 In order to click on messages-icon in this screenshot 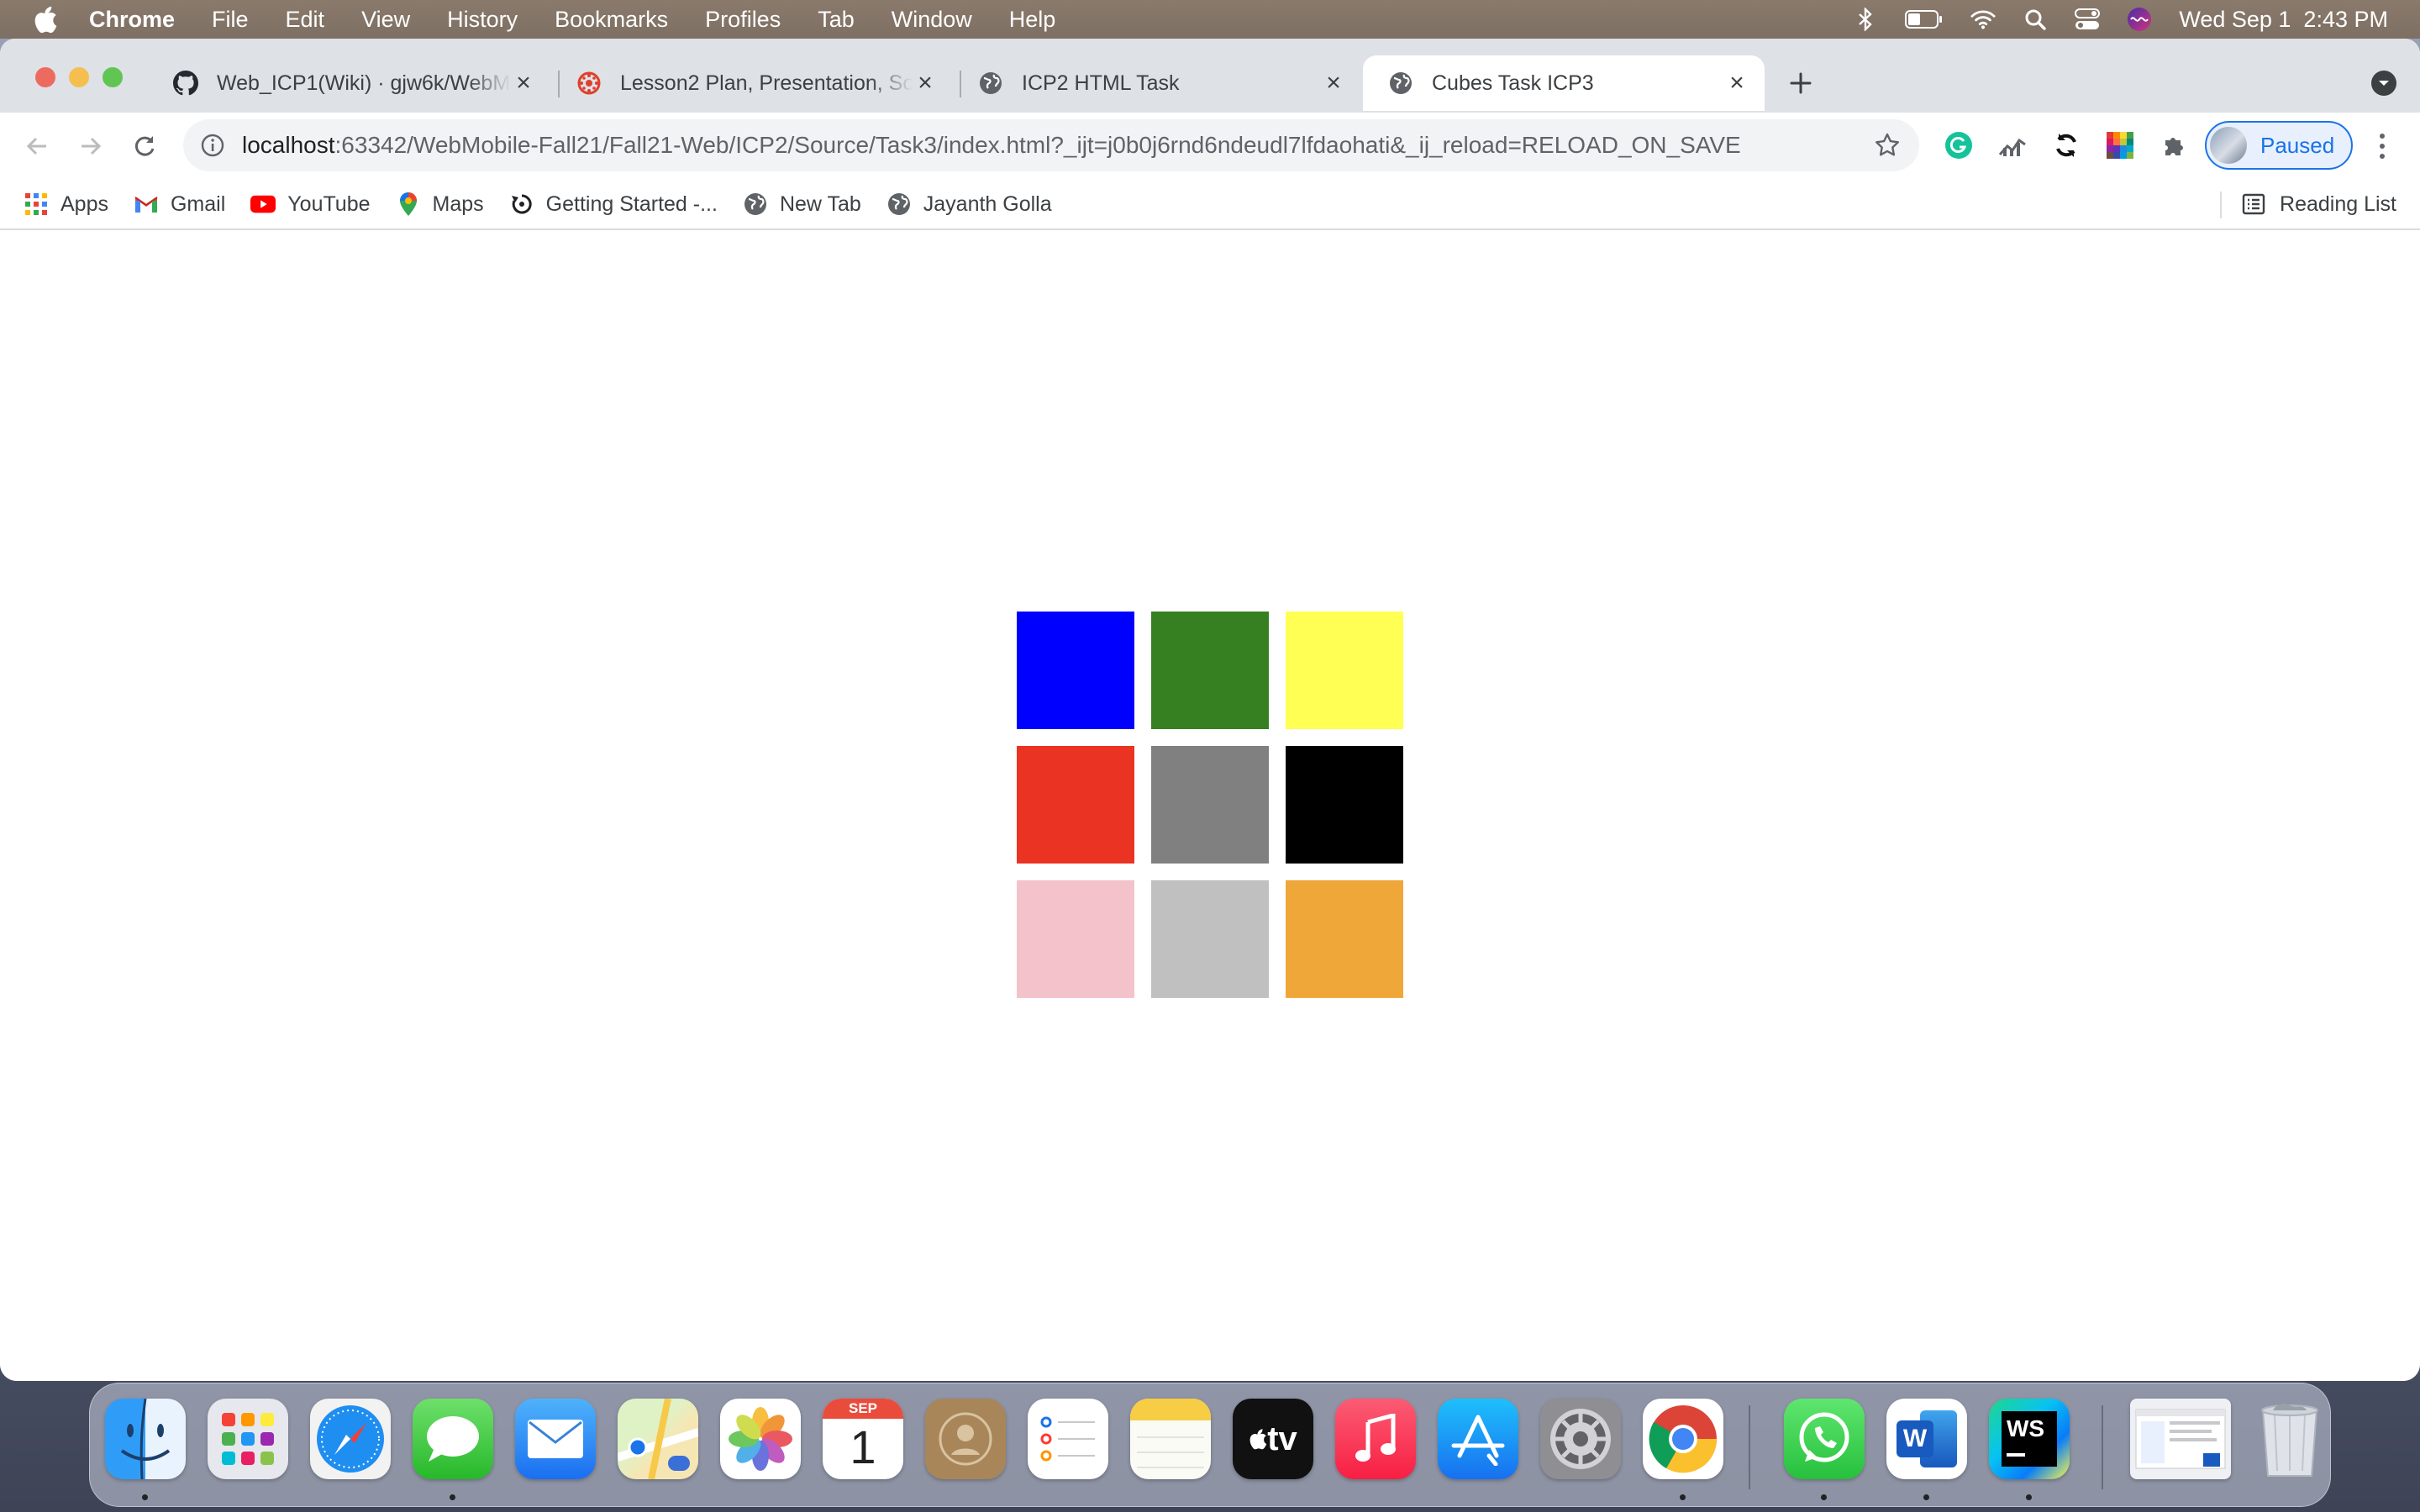, I will do `click(453, 1439)`.